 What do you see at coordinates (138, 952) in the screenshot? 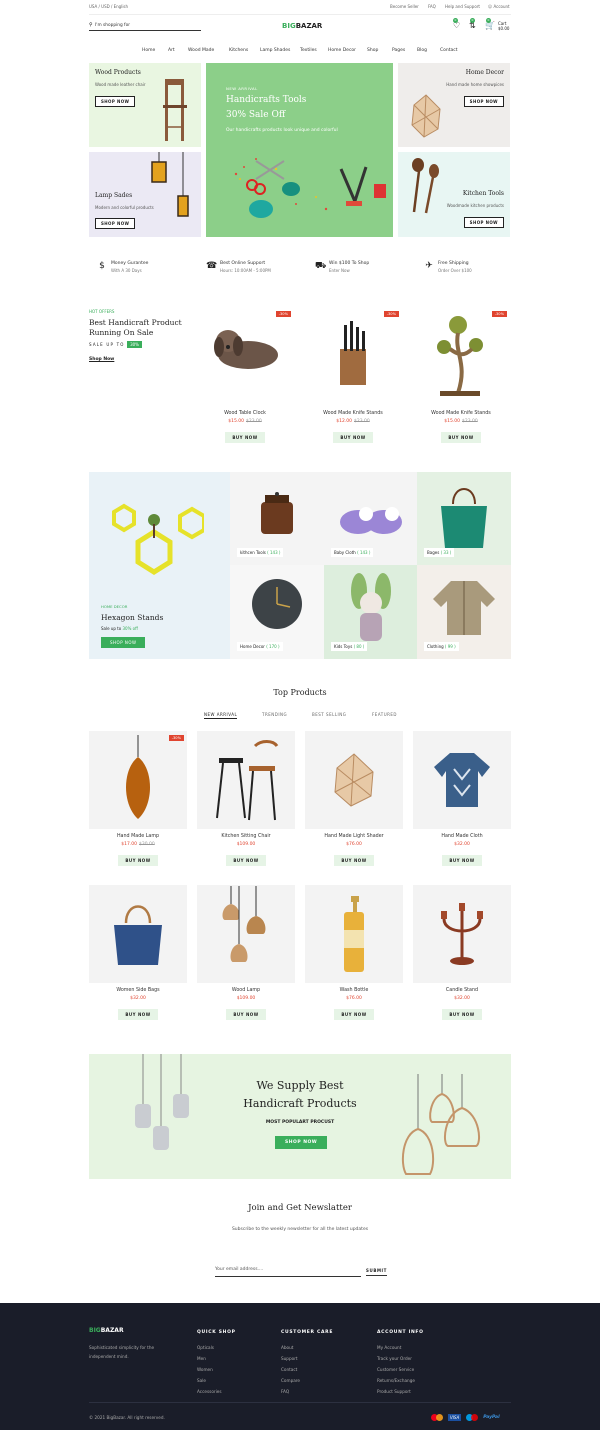
I see `product-card: Women Side Bags $32.00 BUY NOW` at bounding box center [138, 952].